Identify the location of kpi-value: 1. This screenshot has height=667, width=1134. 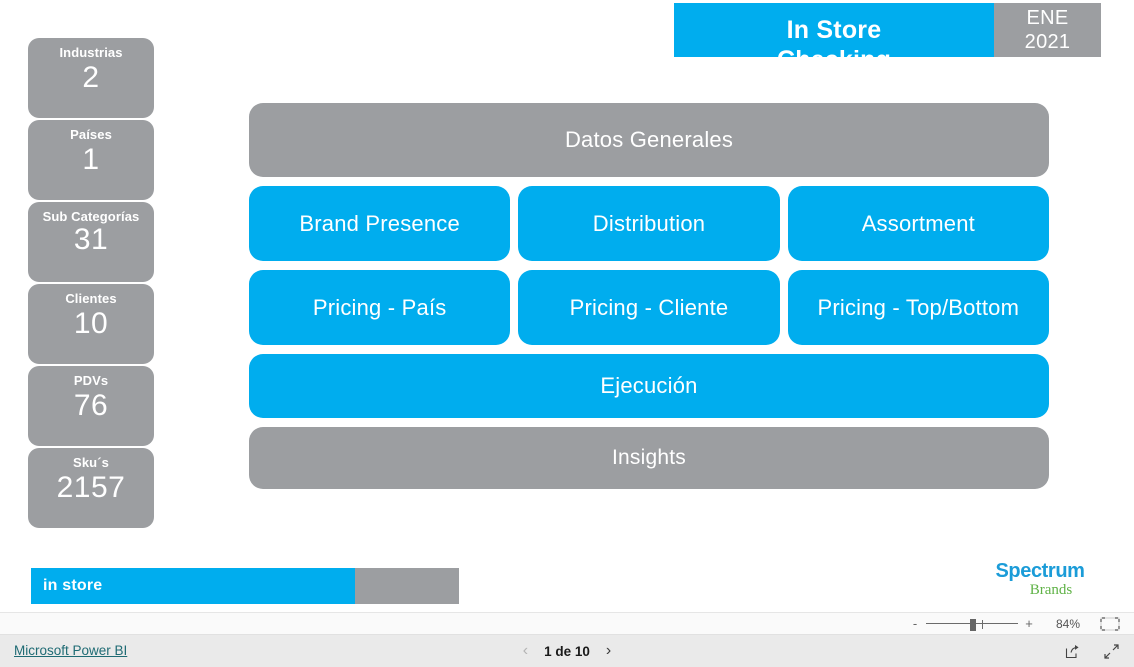
(91, 159).